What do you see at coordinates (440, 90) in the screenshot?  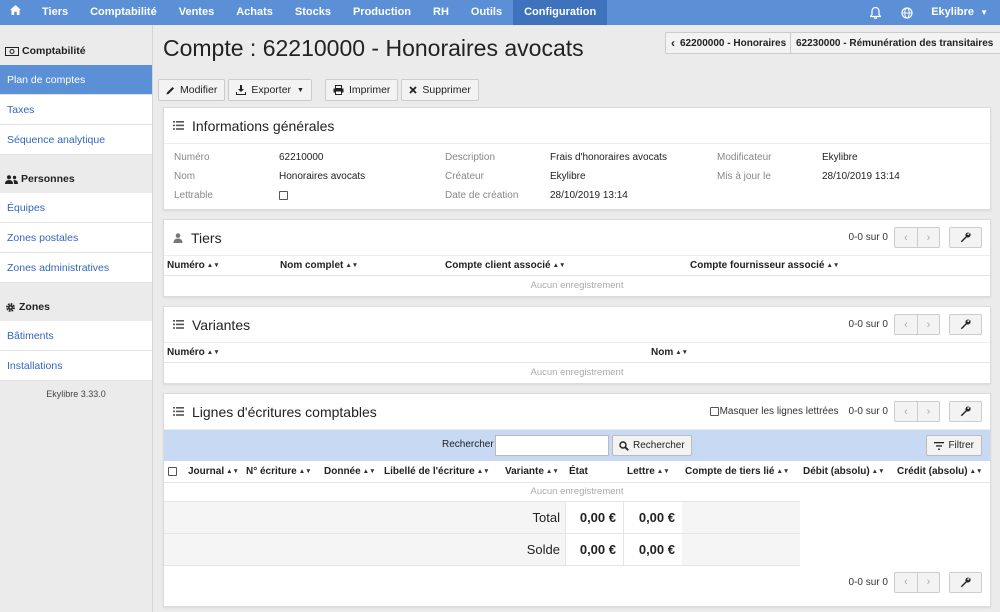 I see `delete-button: Supprimer` at bounding box center [440, 90].